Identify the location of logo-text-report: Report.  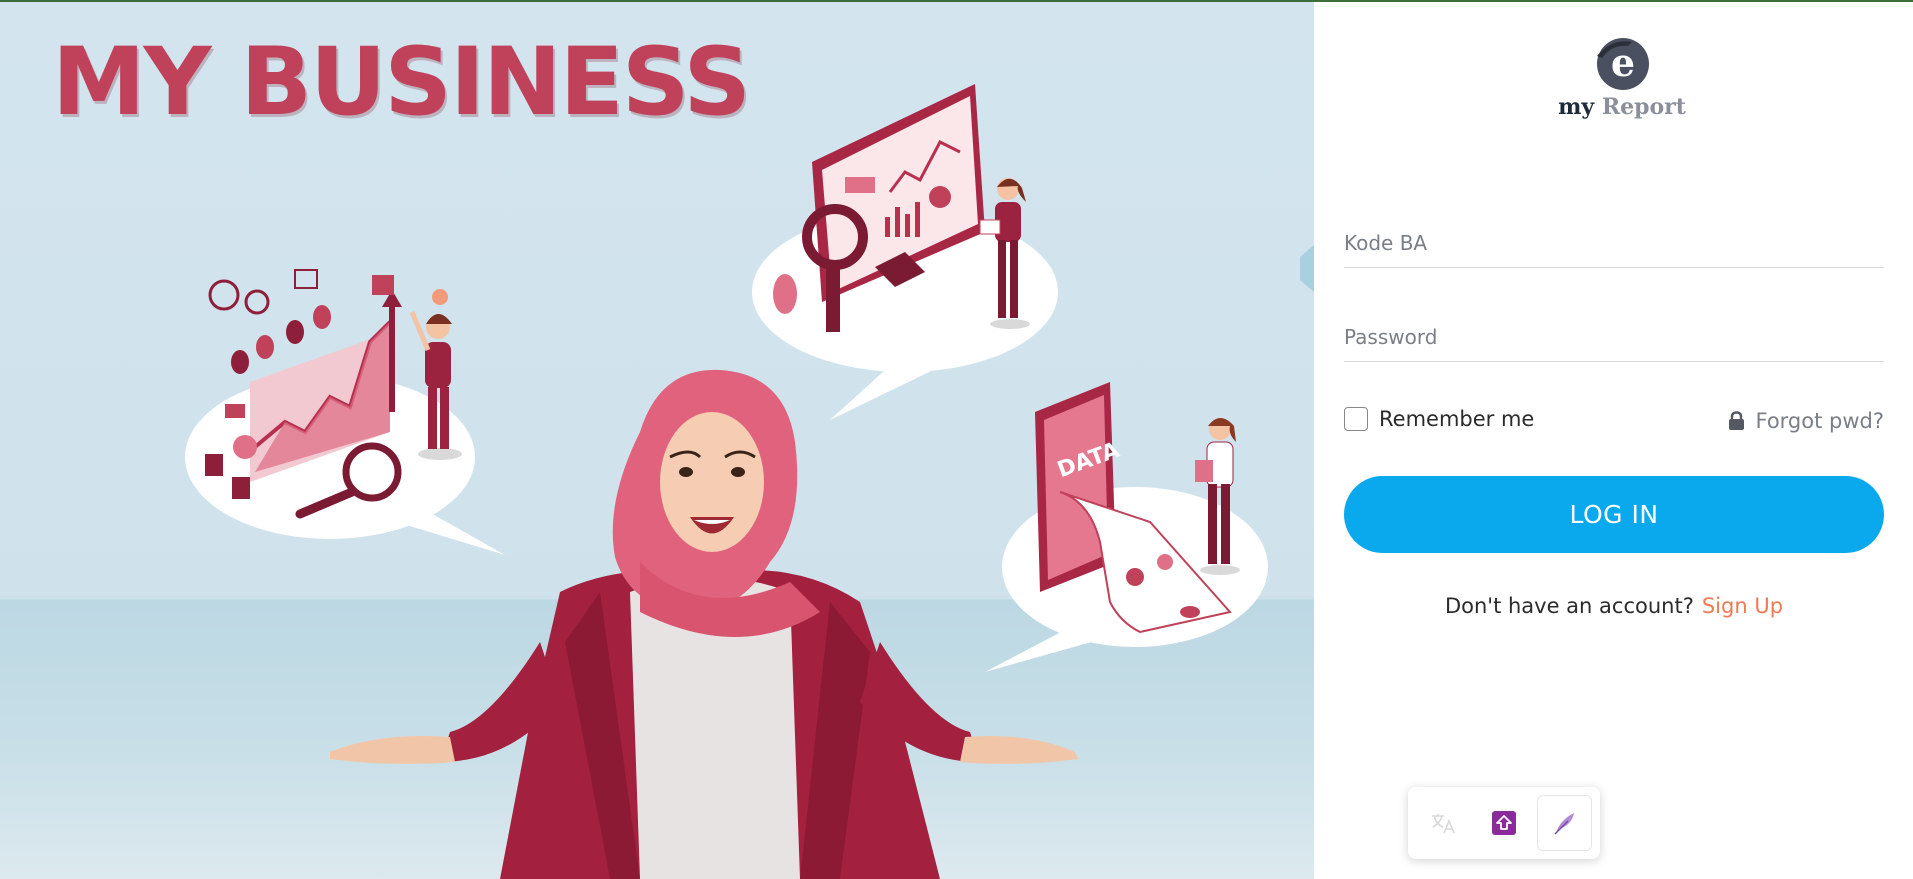
(1643, 107).